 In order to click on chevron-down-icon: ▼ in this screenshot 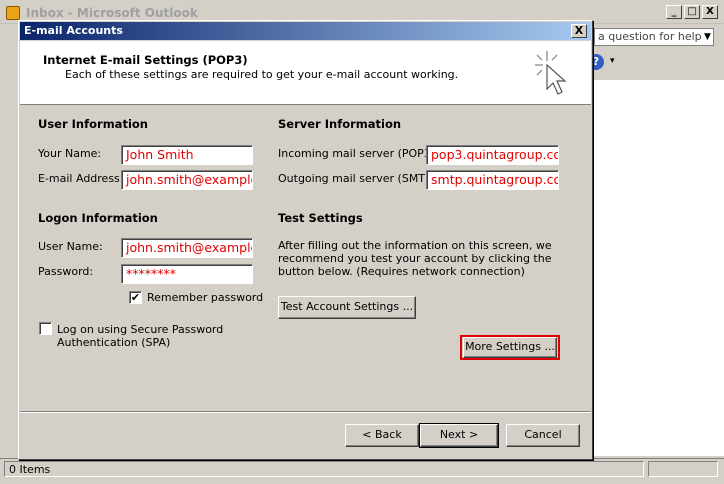, I will do `click(707, 37)`.